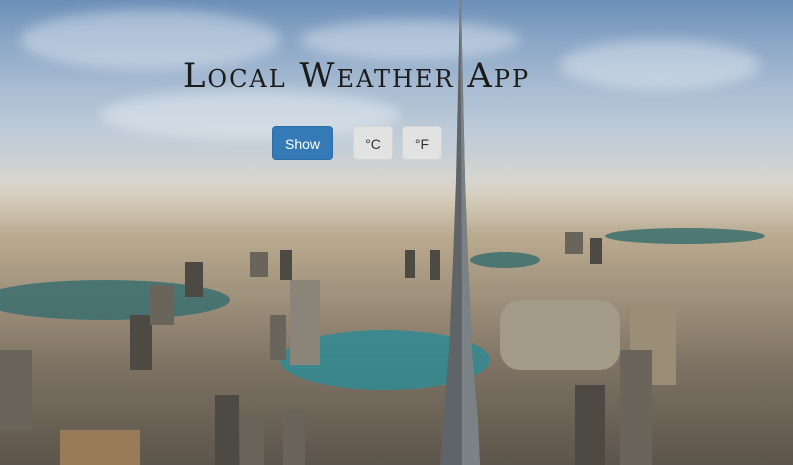 The height and width of the screenshot is (465, 793). What do you see at coordinates (560, 335) in the screenshot?
I see `mall` at bounding box center [560, 335].